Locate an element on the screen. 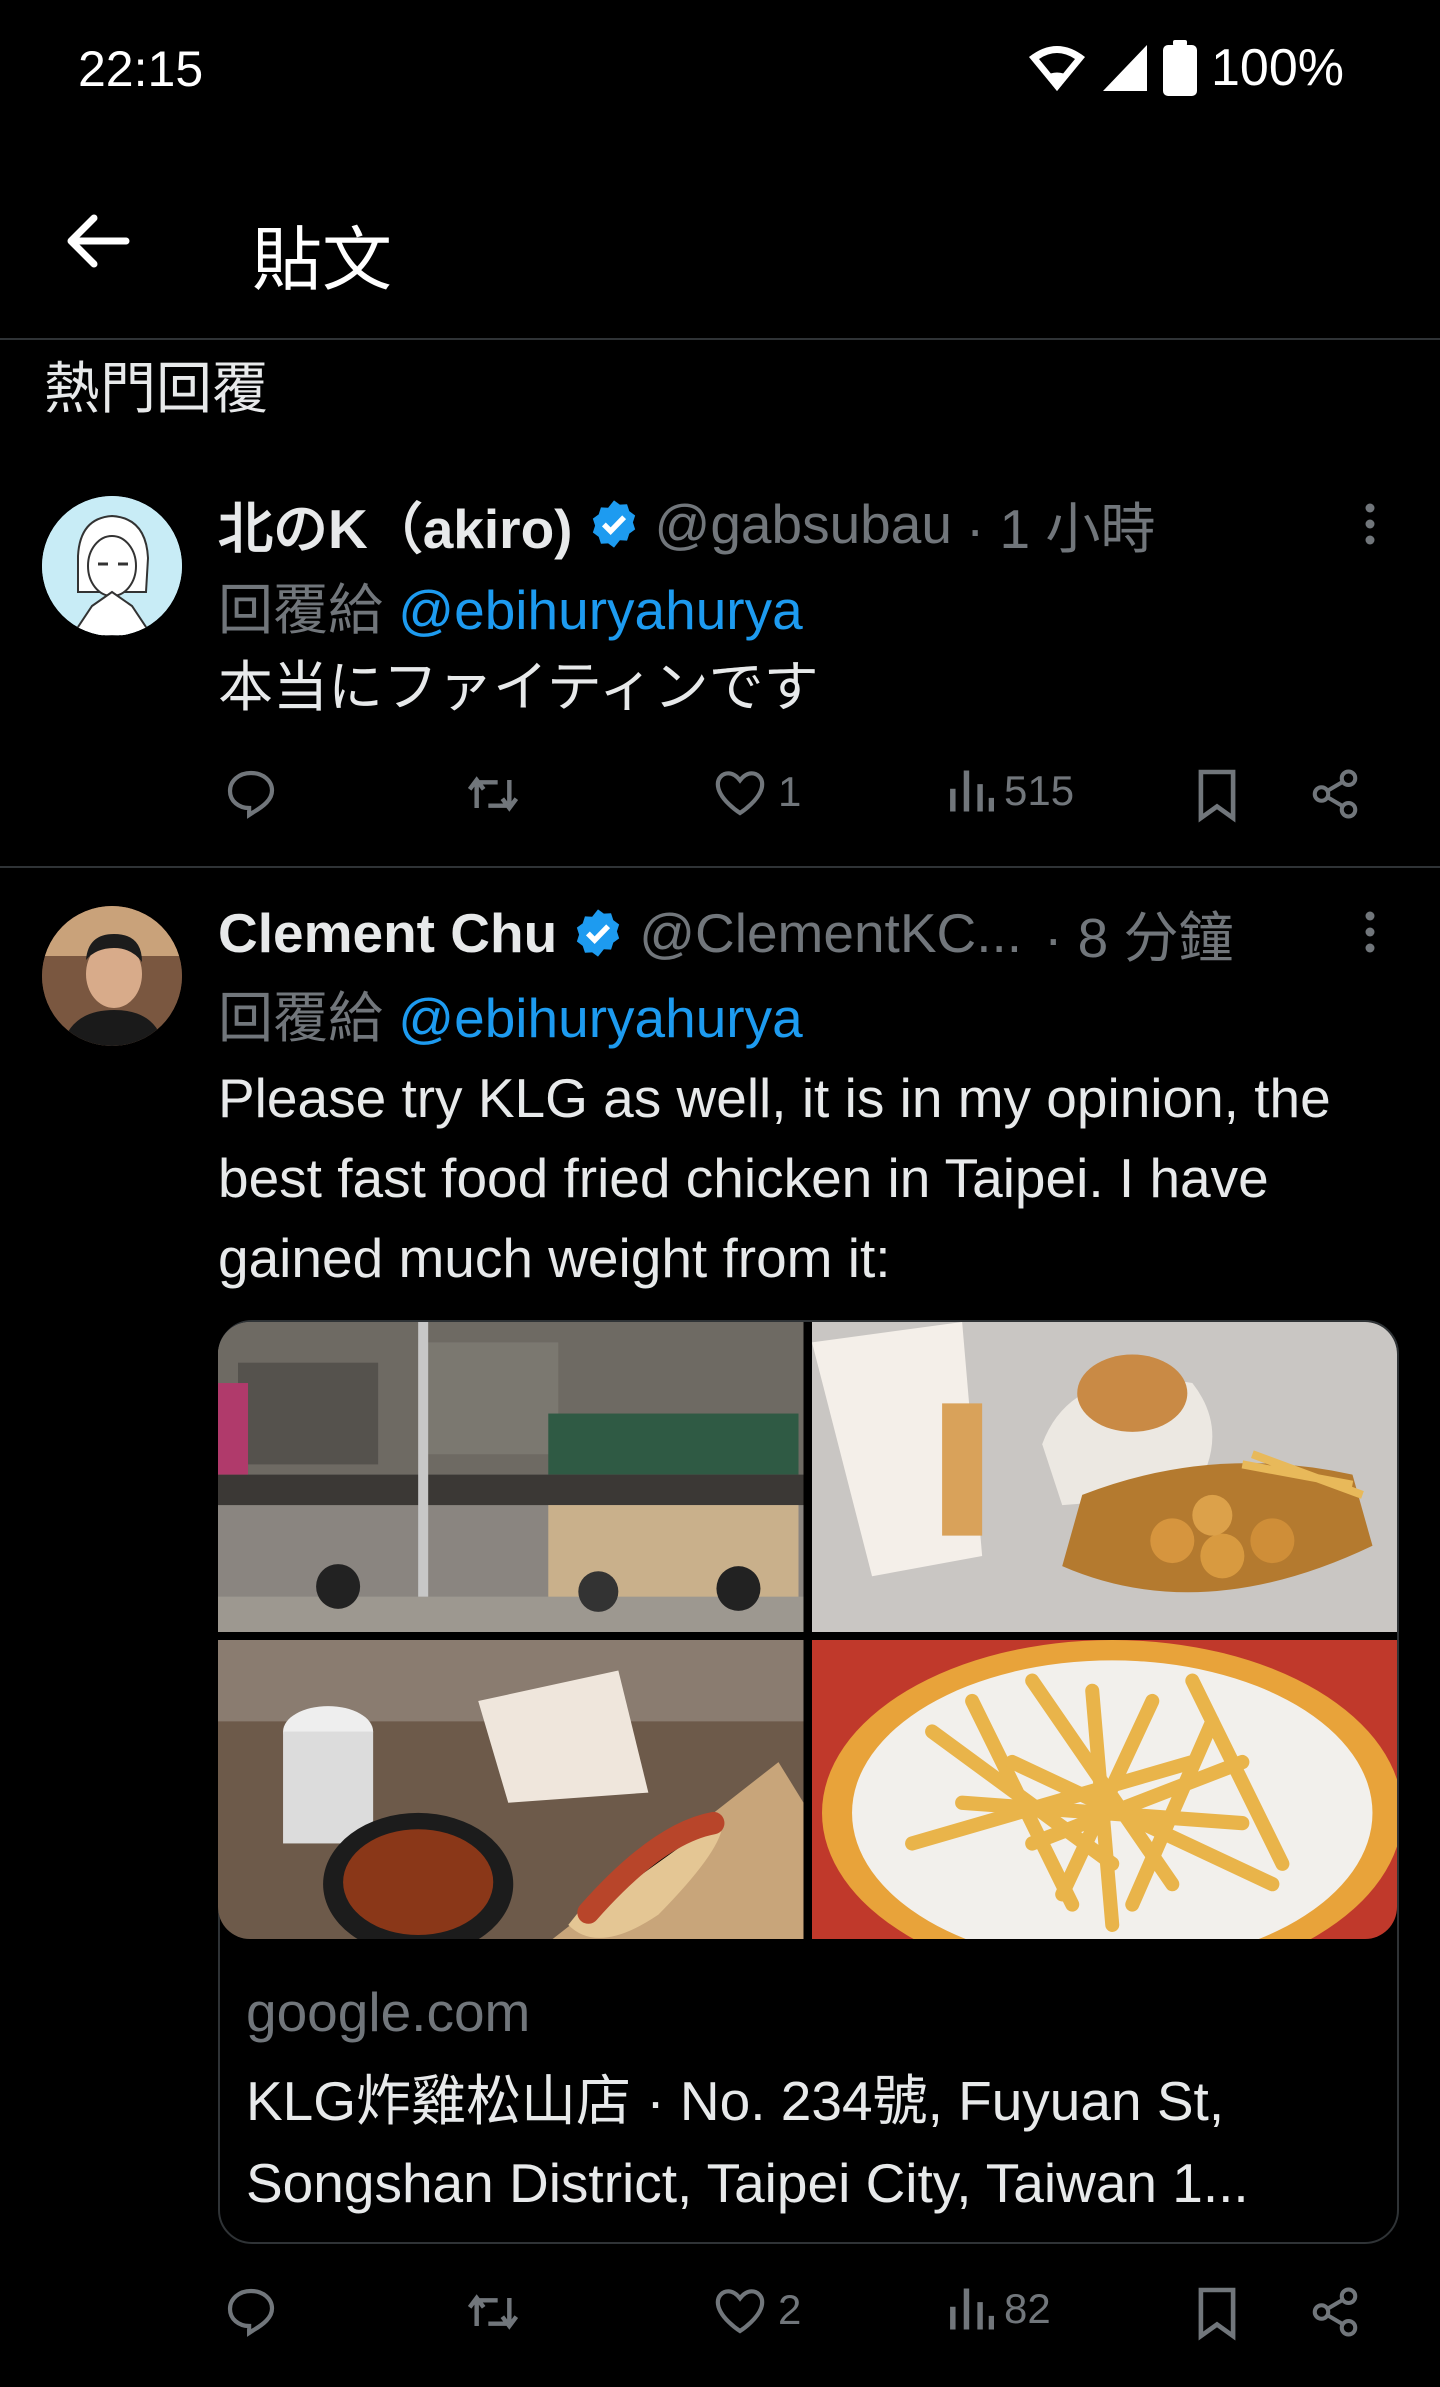  display-name: 北のK（akiro) is located at coordinates (395, 524).